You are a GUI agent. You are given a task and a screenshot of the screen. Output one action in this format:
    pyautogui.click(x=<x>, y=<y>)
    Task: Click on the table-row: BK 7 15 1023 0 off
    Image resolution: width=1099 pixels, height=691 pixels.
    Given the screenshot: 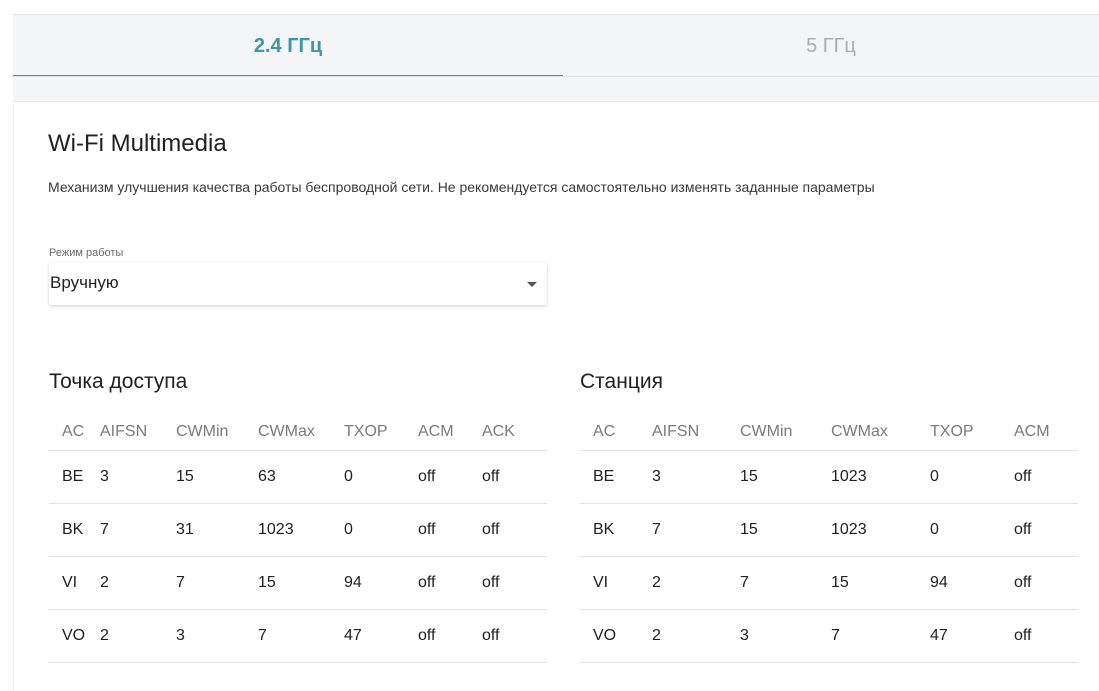 What is the action you would take?
    pyautogui.click(x=829, y=530)
    